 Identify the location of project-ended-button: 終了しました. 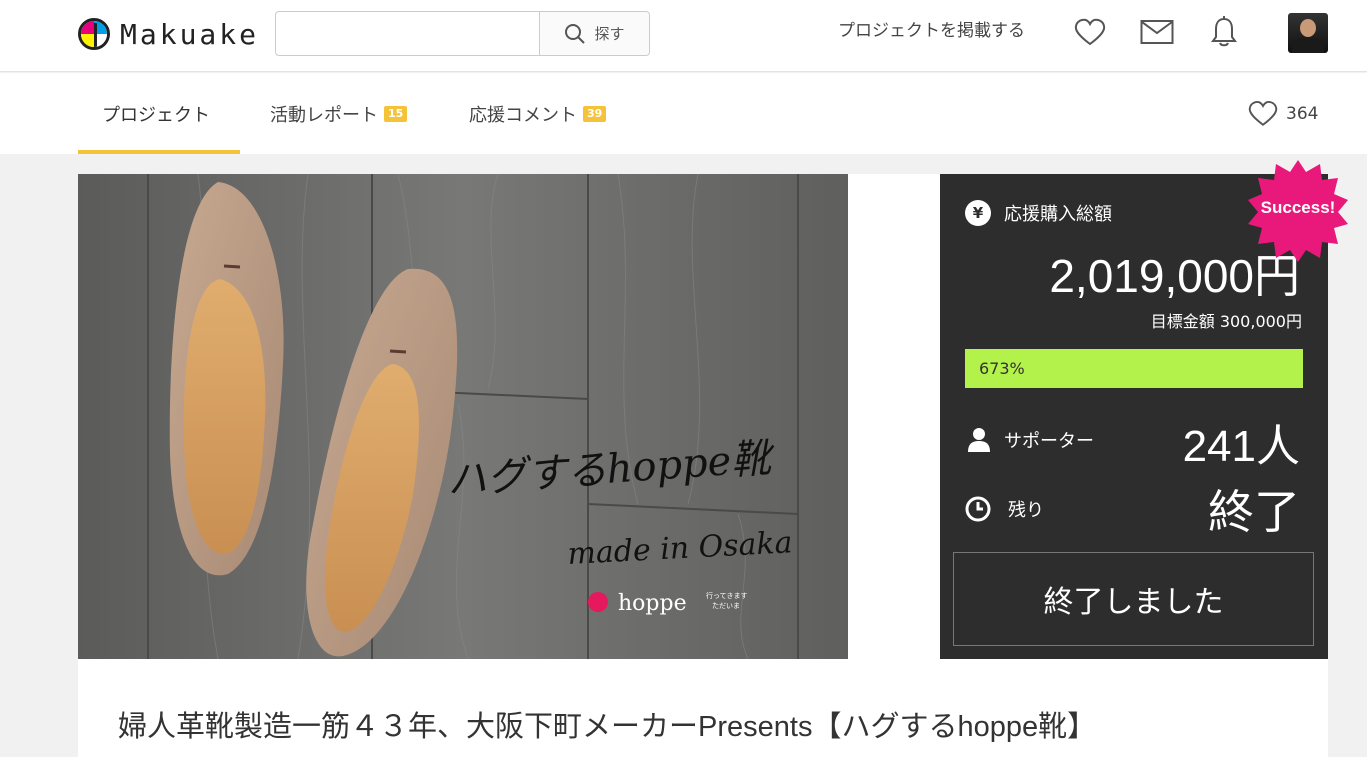
(1133, 599).